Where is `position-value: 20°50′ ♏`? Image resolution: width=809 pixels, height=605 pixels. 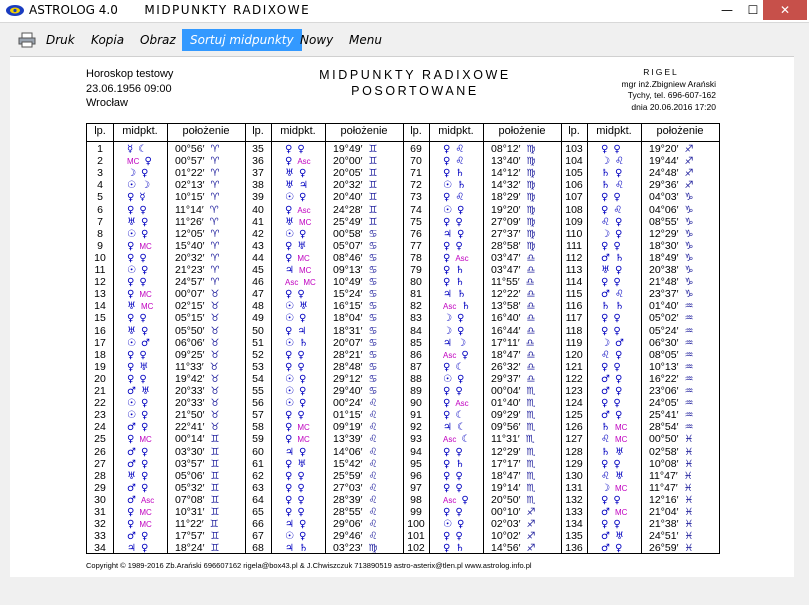 position-value: 20°50′ ♏ is located at coordinates (513, 500).